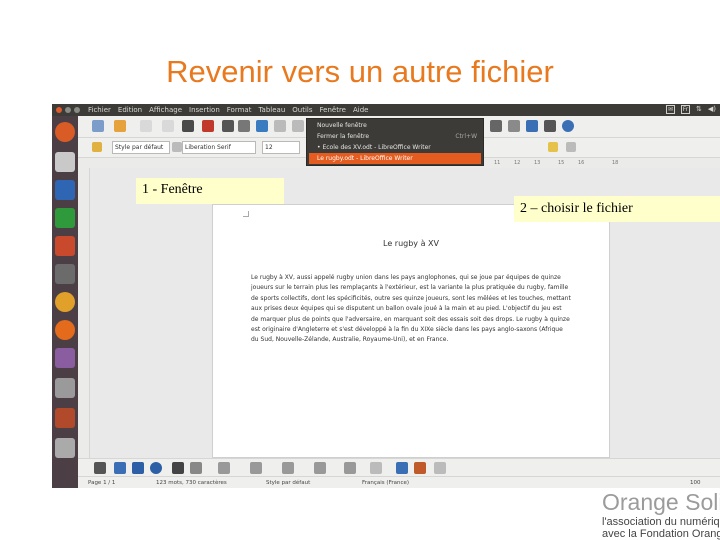 Image resolution: width=720 pixels, height=540 pixels. I want to click on fontwork-icon, so click(178, 468).